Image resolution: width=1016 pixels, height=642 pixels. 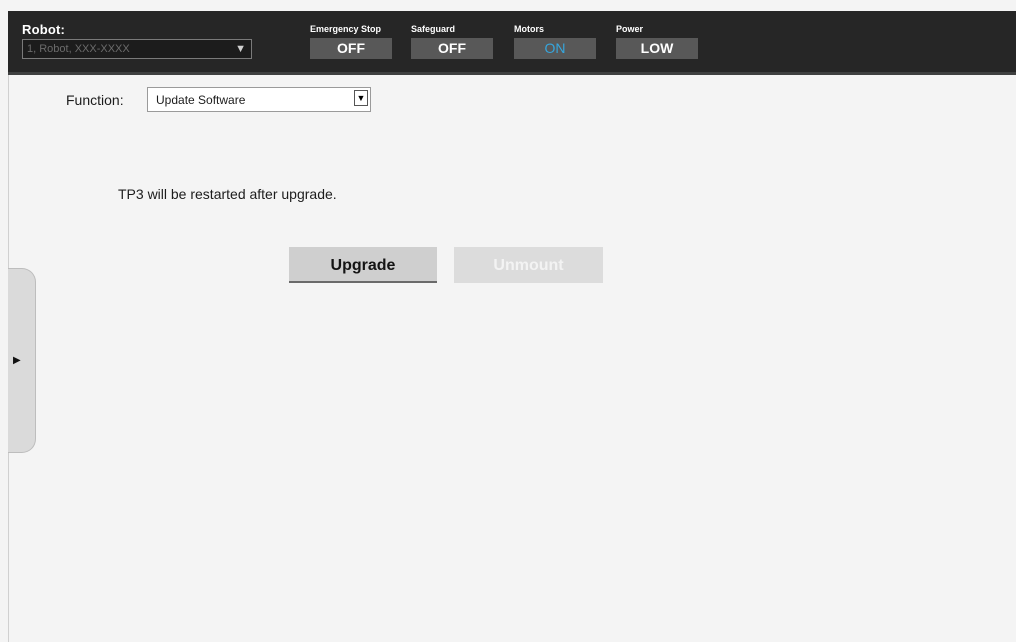 I want to click on emergency-stop-value: OFF, so click(x=351, y=48).